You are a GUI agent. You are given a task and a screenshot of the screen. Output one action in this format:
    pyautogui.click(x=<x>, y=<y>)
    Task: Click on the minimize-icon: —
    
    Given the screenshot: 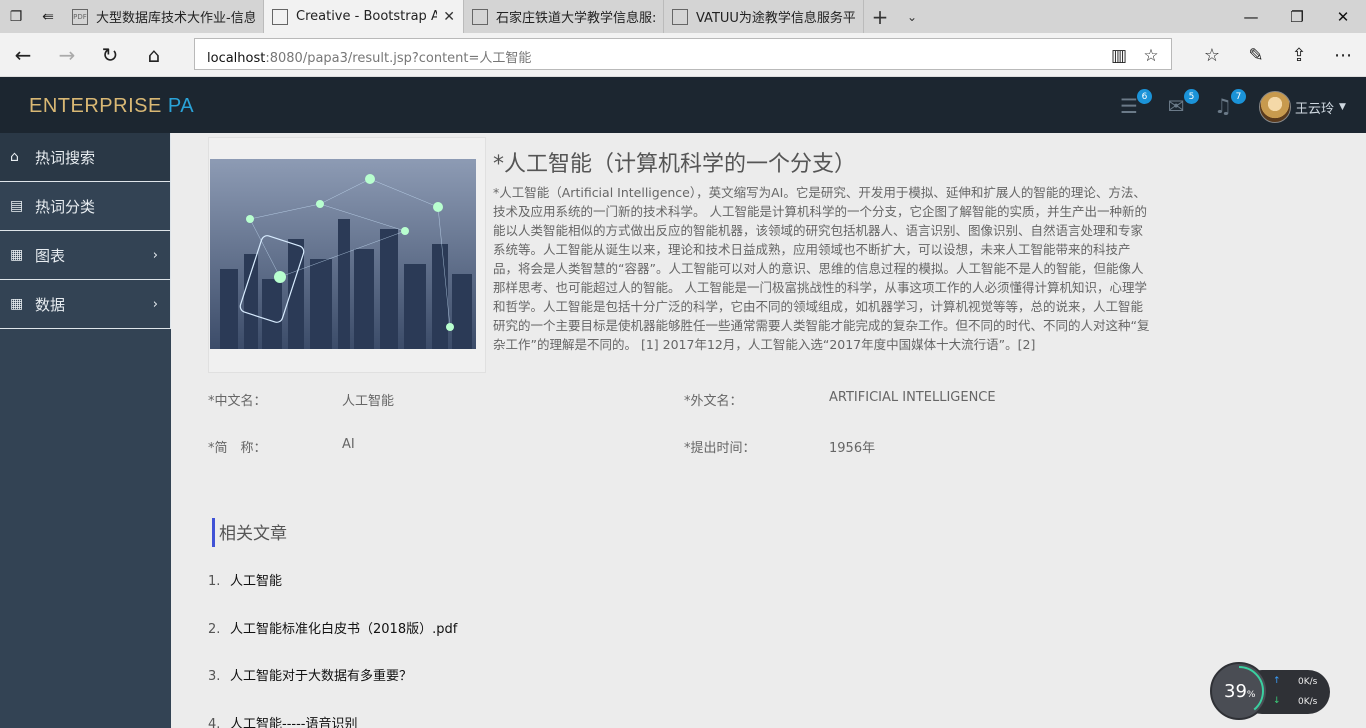 What is the action you would take?
    pyautogui.click(x=1251, y=16)
    